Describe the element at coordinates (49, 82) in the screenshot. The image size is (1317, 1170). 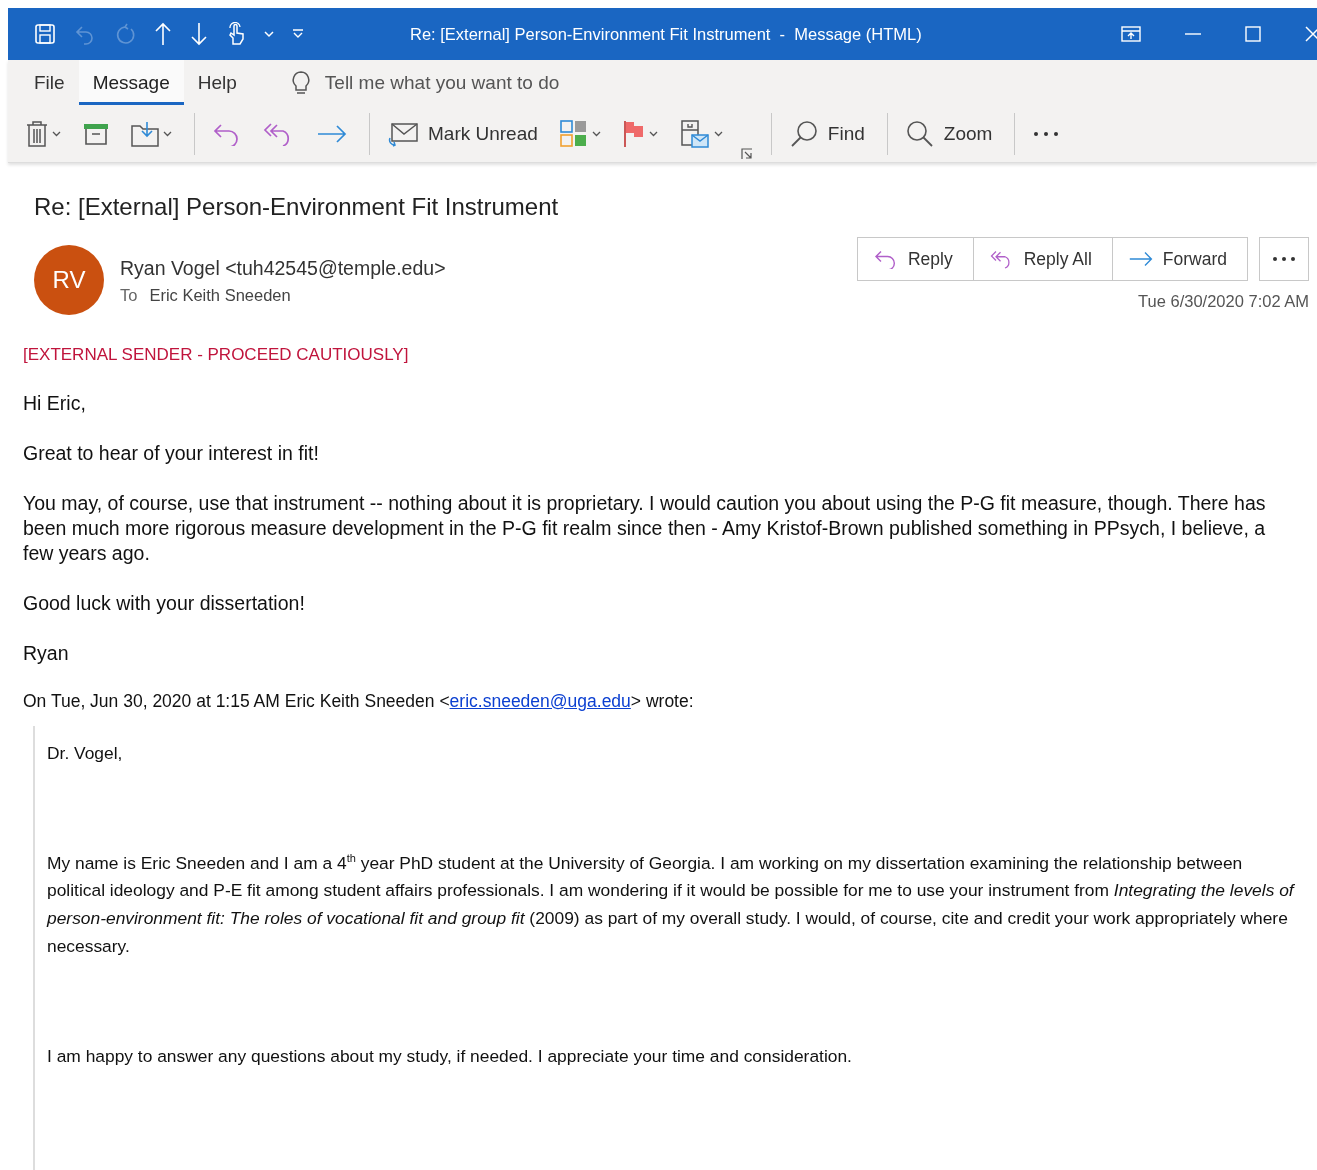
I see `ribbon-tab: File` at that location.